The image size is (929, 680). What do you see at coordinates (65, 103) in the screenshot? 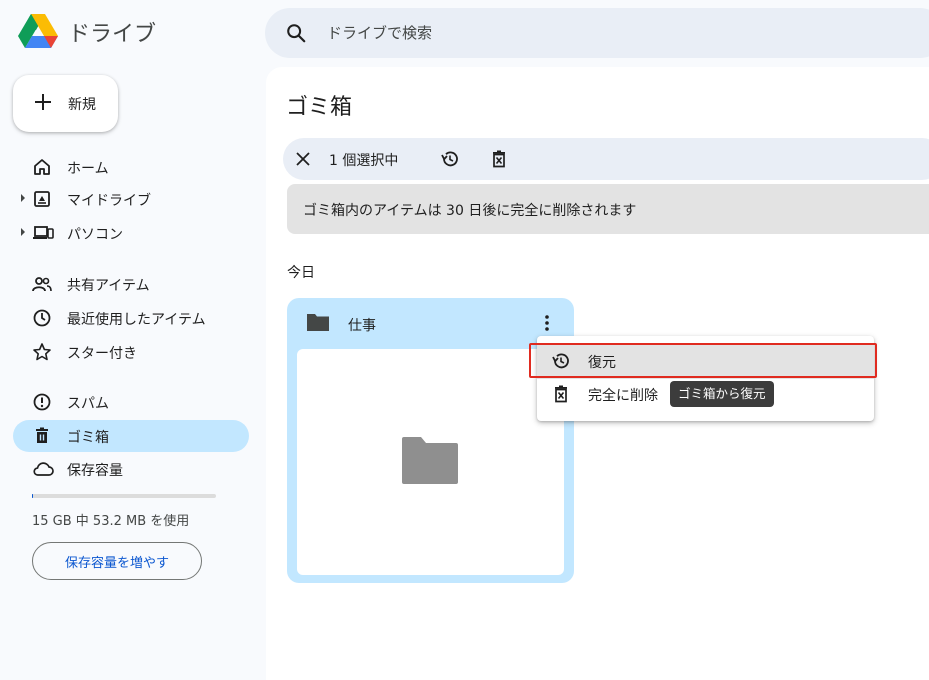
I see `new-button: 新規` at bounding box center [65, 103].